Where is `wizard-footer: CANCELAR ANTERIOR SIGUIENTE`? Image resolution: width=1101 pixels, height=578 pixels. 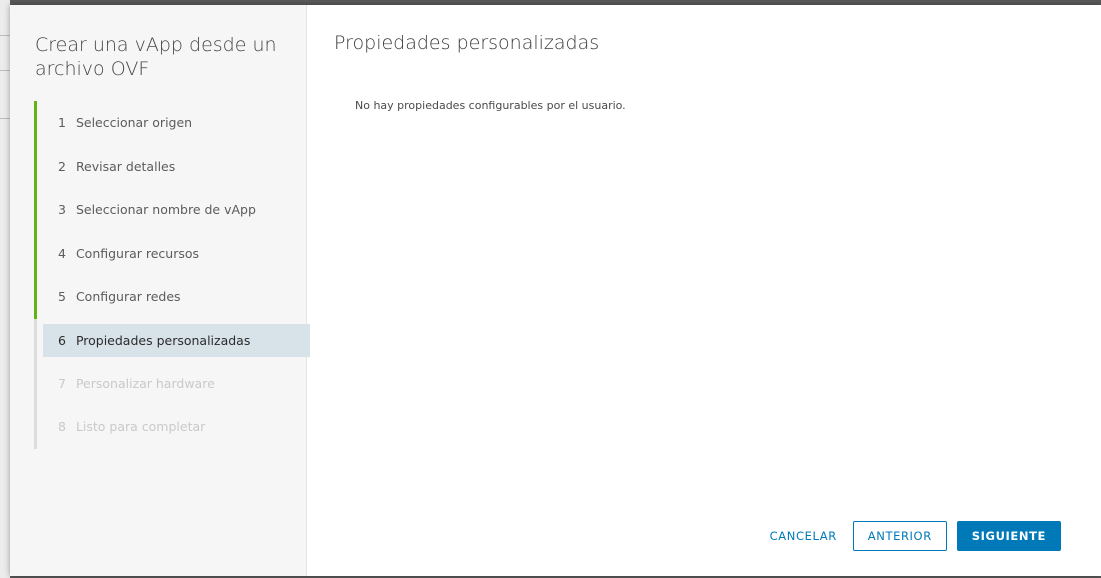
wizard-footer: CANCELAR ANTERIOR SIGUIENTE is located at coordinates (912, 536).